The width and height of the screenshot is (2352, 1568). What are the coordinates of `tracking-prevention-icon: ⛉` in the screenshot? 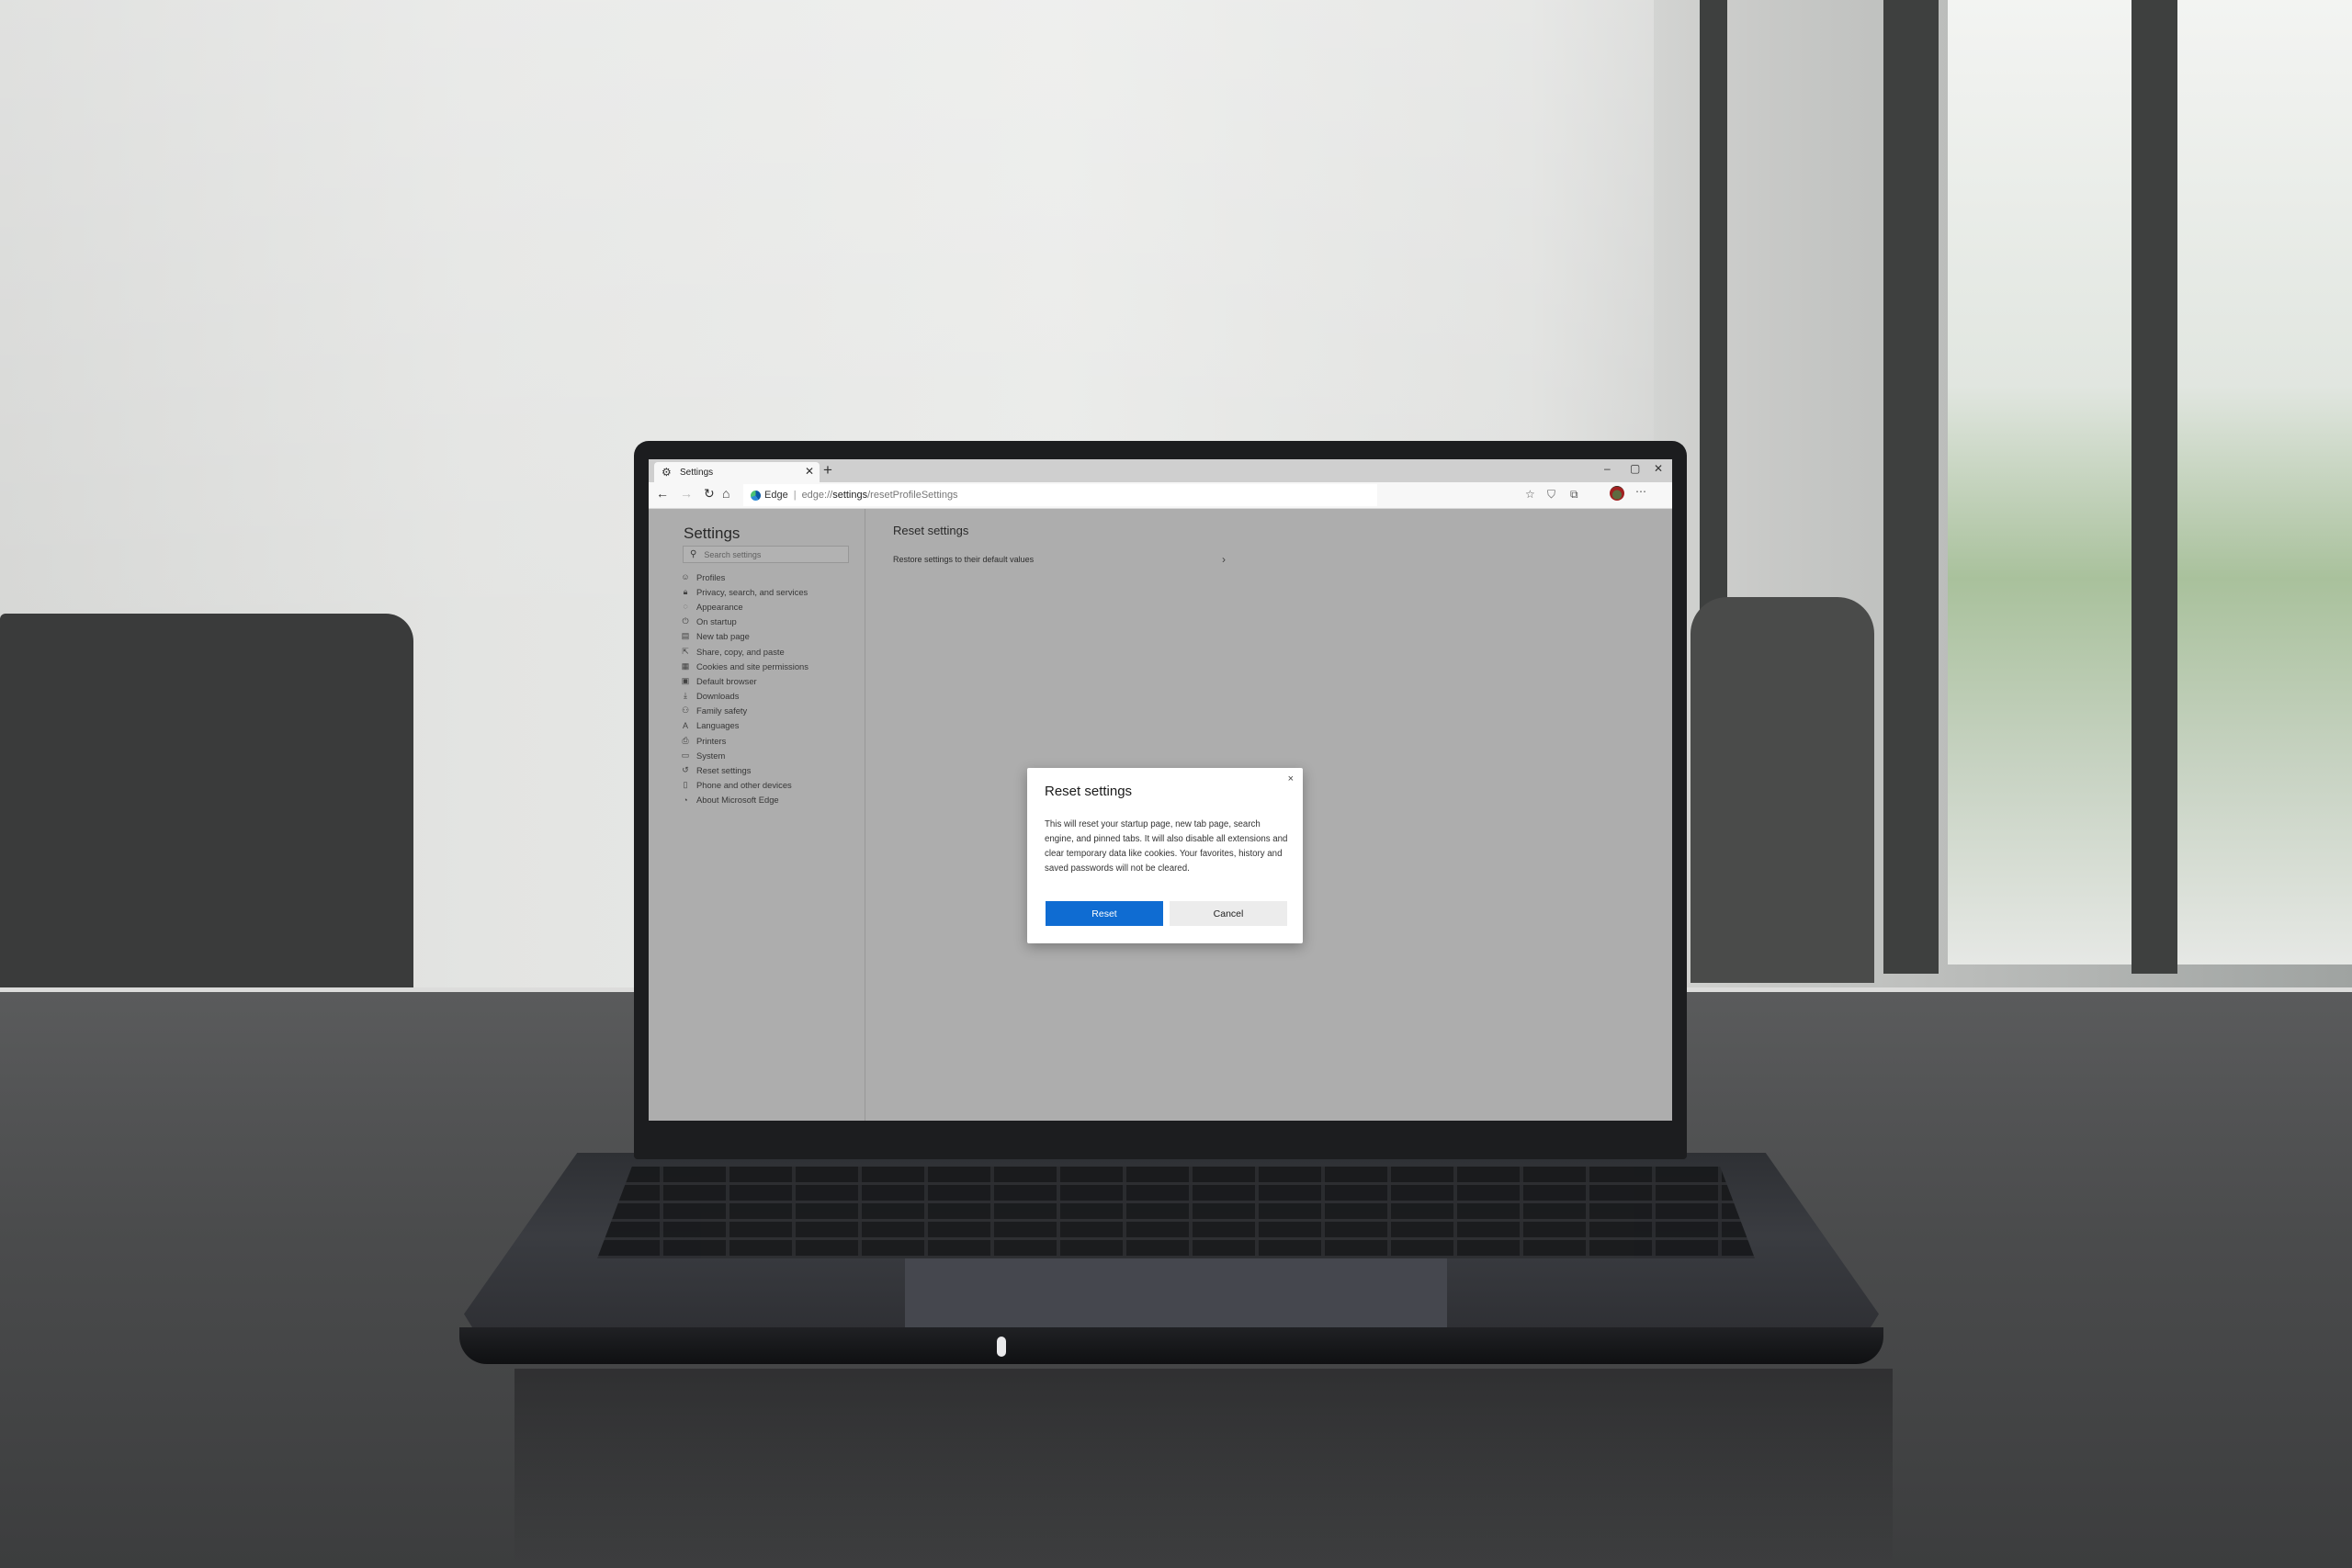 It's located at (1551, 495).